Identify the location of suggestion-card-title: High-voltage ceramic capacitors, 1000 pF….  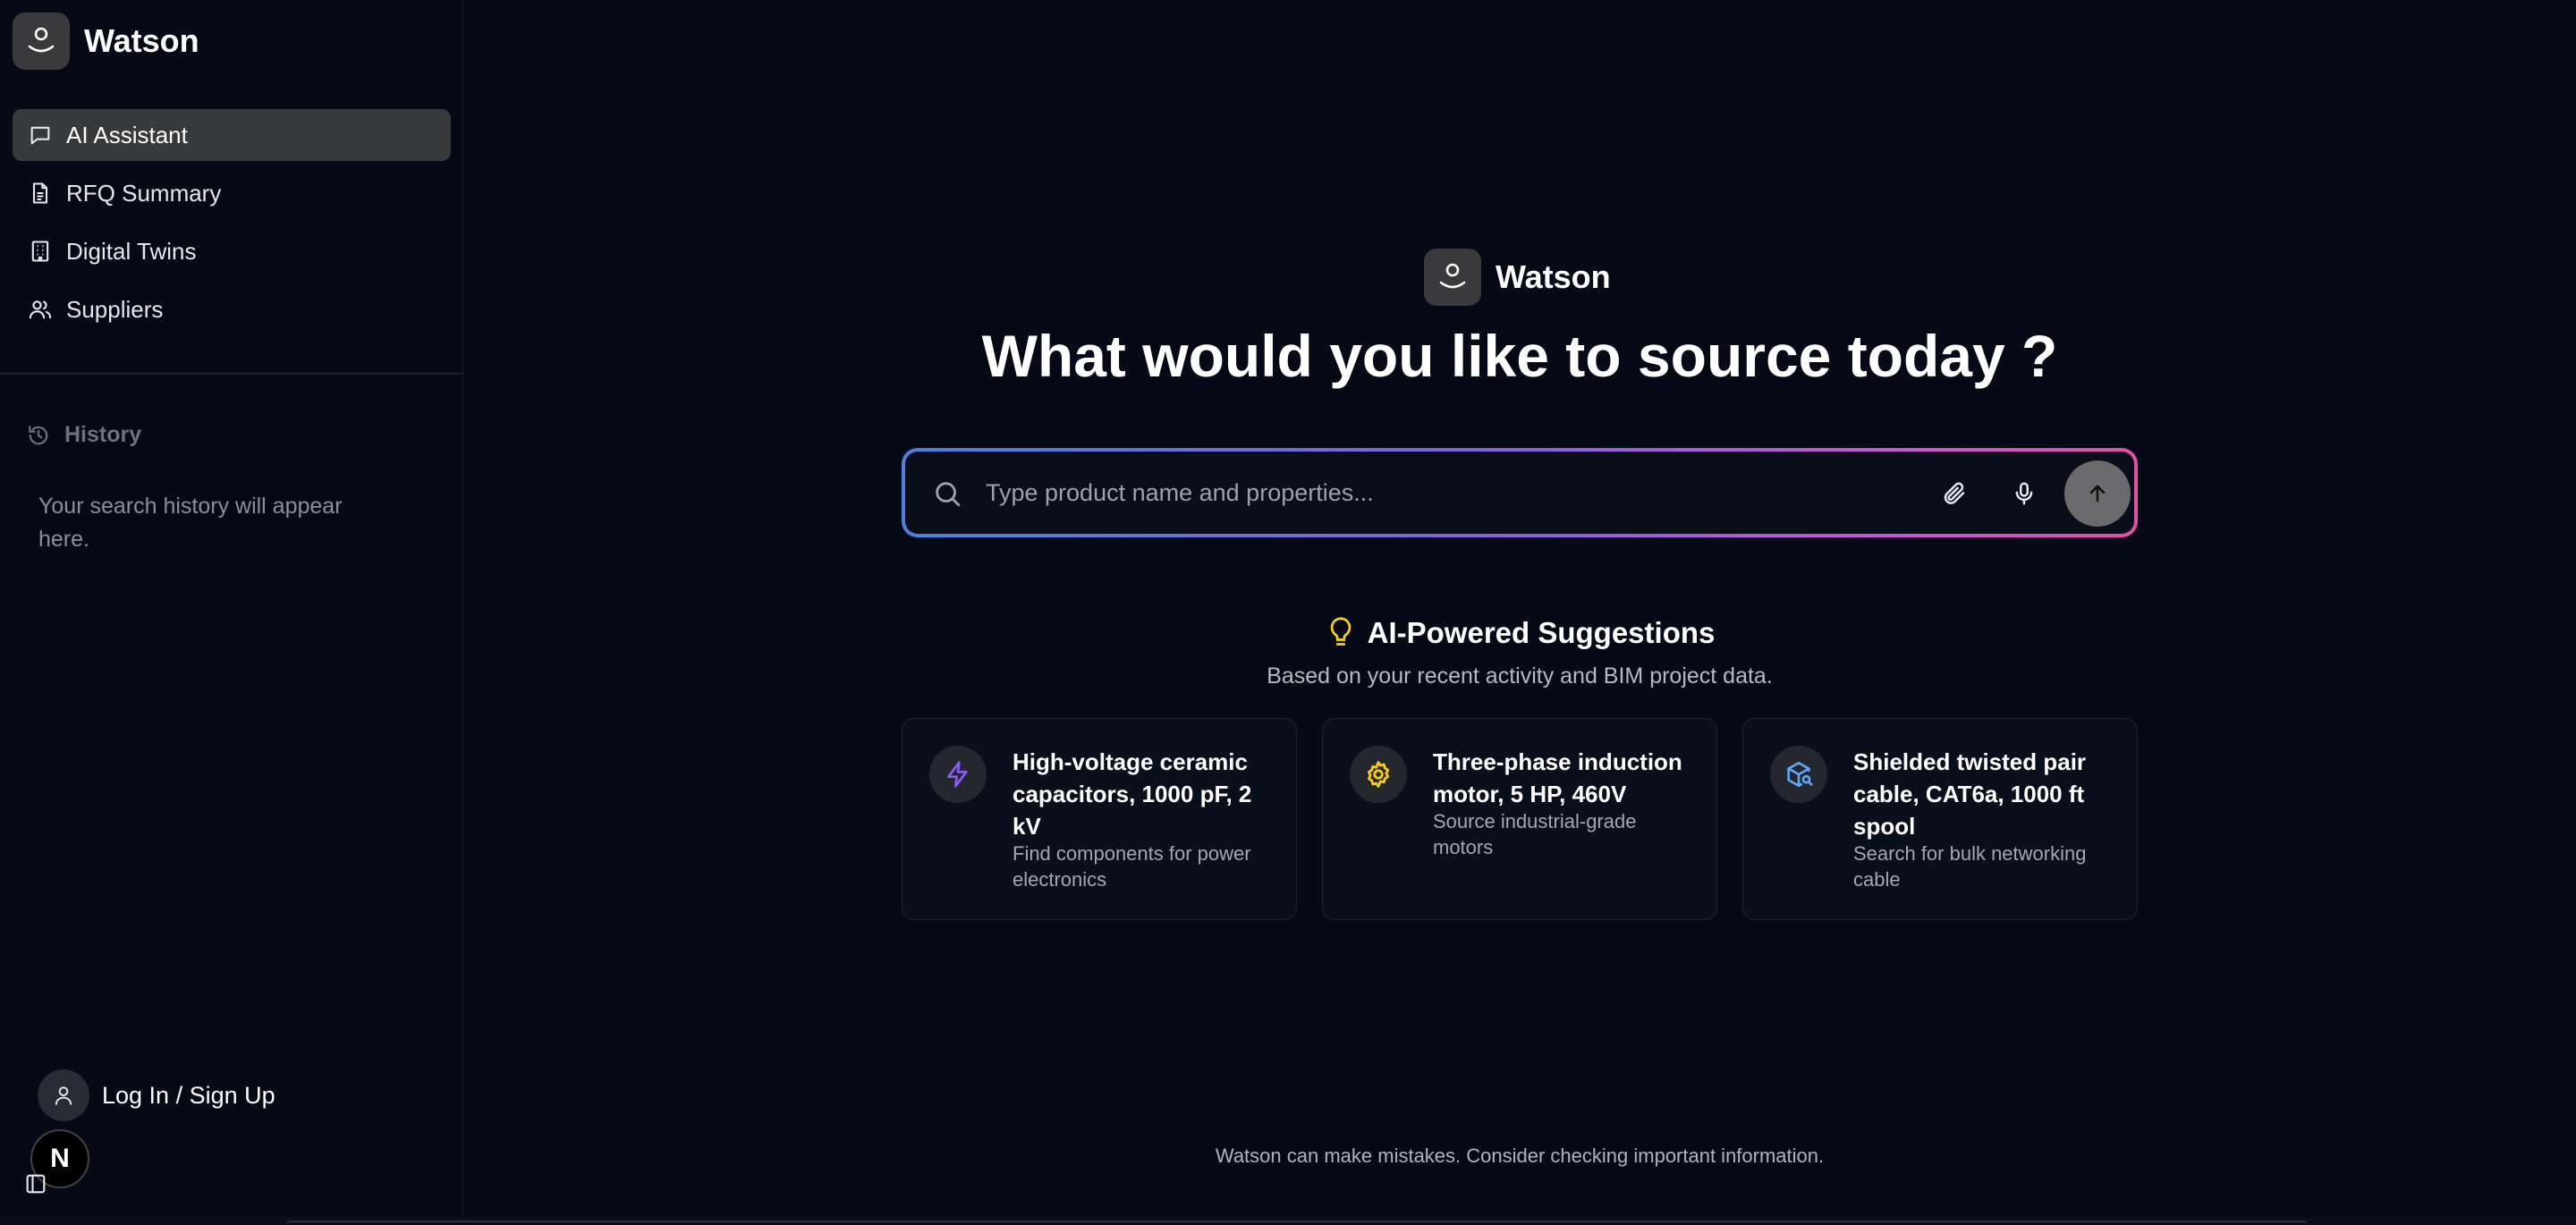
(1132, 794).